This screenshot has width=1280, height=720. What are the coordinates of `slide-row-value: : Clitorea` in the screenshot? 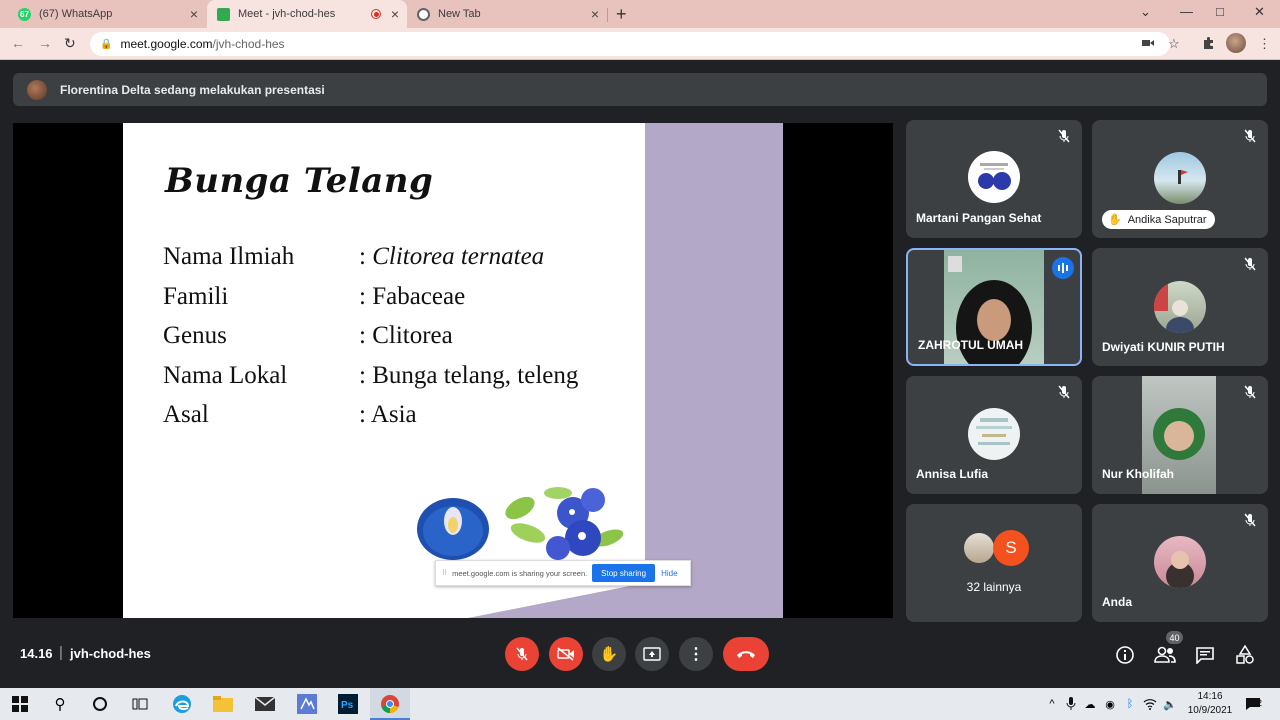 It's located at (406, 335).